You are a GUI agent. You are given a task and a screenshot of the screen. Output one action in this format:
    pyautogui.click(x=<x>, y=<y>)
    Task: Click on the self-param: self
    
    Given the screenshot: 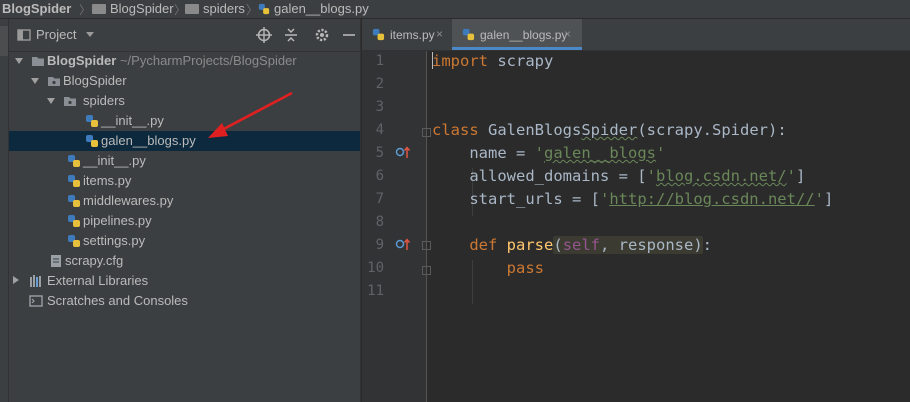 What is the action you would take?
    pyautogui.click(x=581, y=245)
    